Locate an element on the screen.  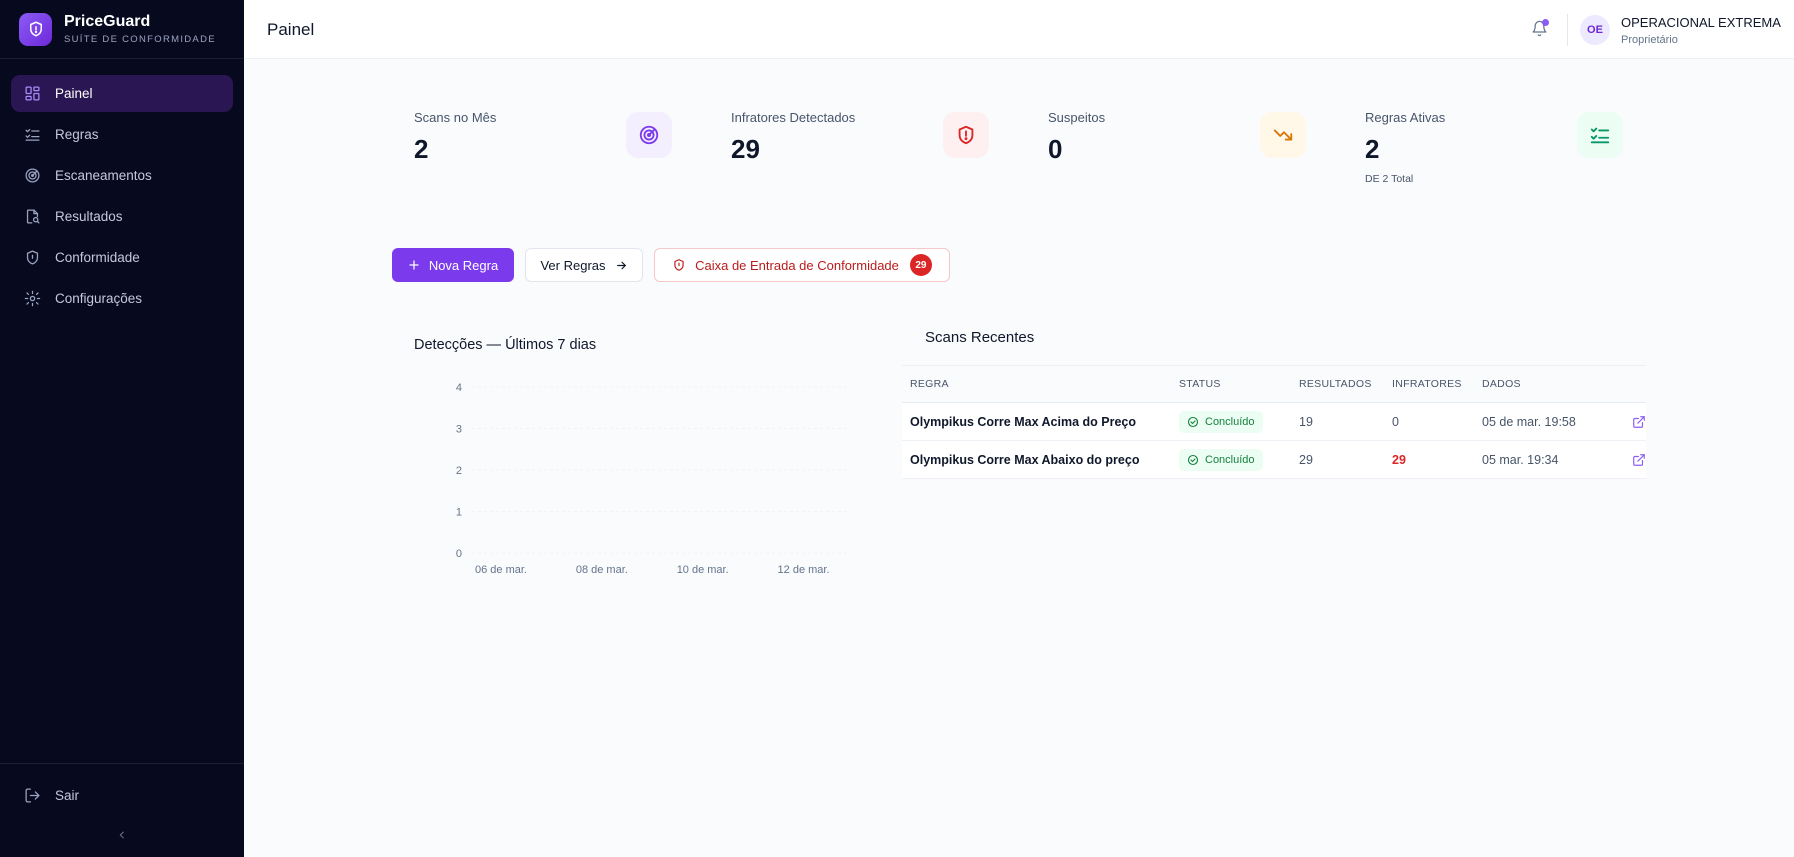
column-header-violators: INFRATORES is located at coordinates (1427, 384).